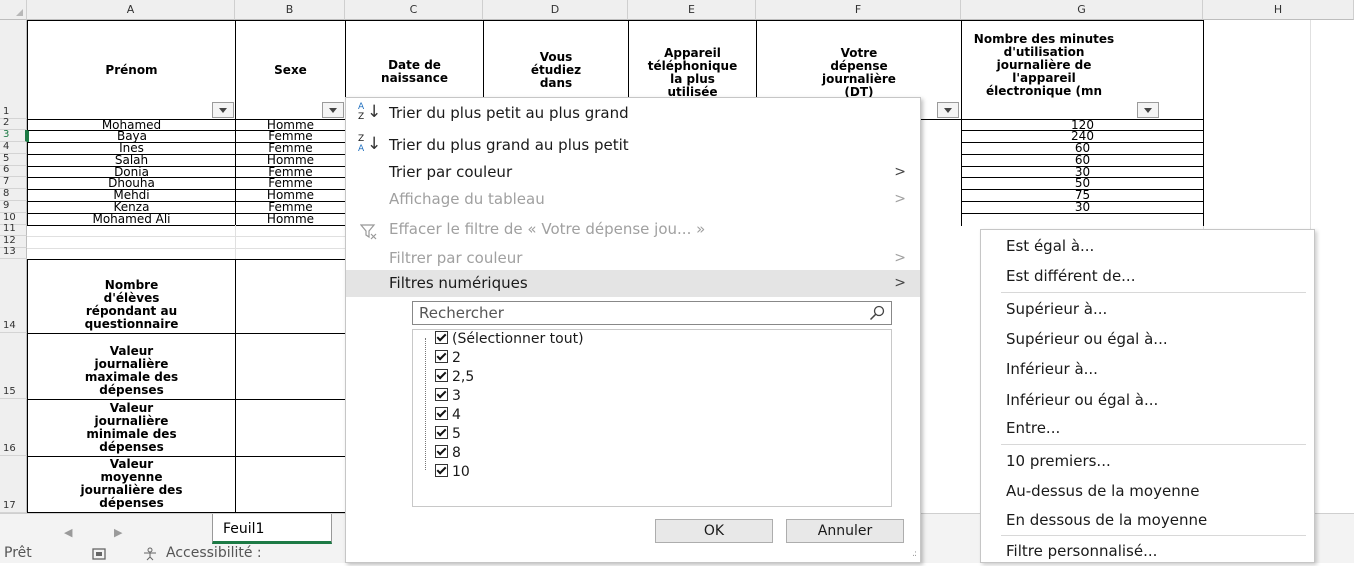 The image size is (1354, 566). What do you see at coordinates (456, 415) in the screenshot?
I see `value-label: 4` at bounding box center [456, 415].